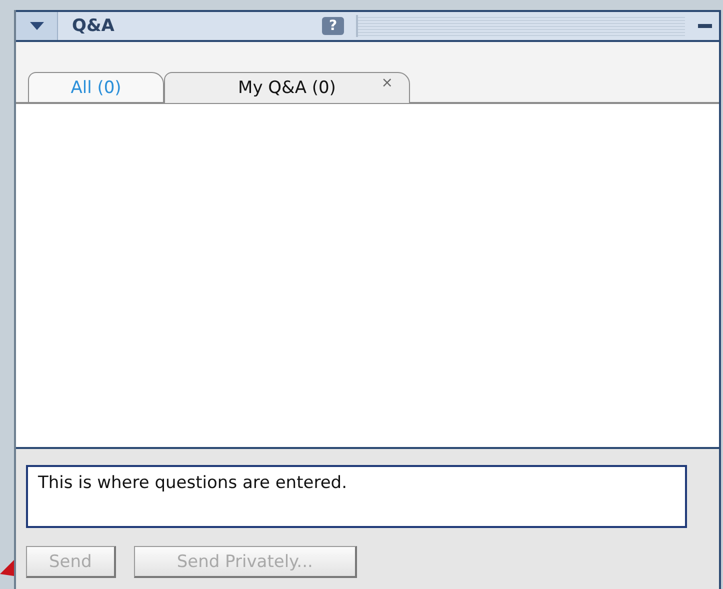  I want to click on panel-title: Q&A, so click(94, 26).